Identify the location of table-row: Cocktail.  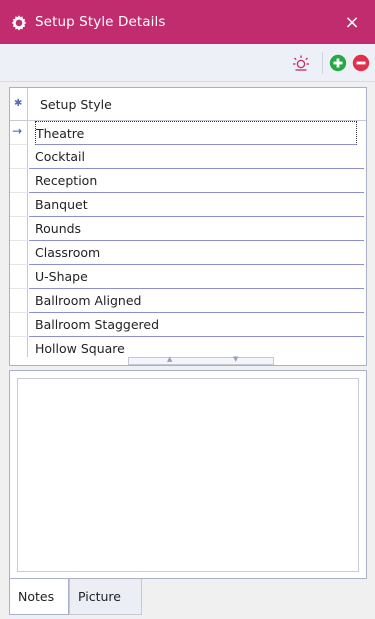
(188, 157).